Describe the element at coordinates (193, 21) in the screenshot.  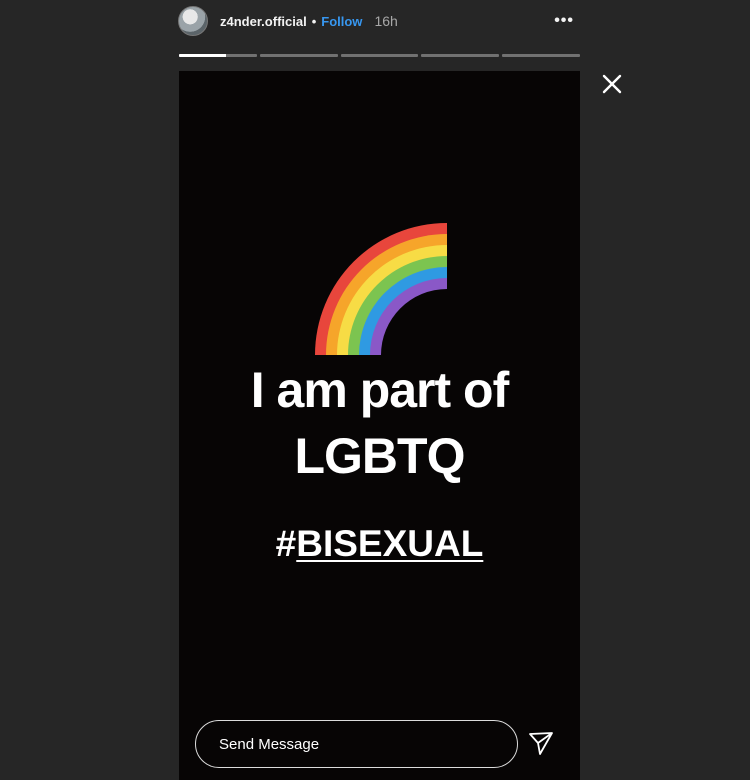
I see `avatar` at that location.